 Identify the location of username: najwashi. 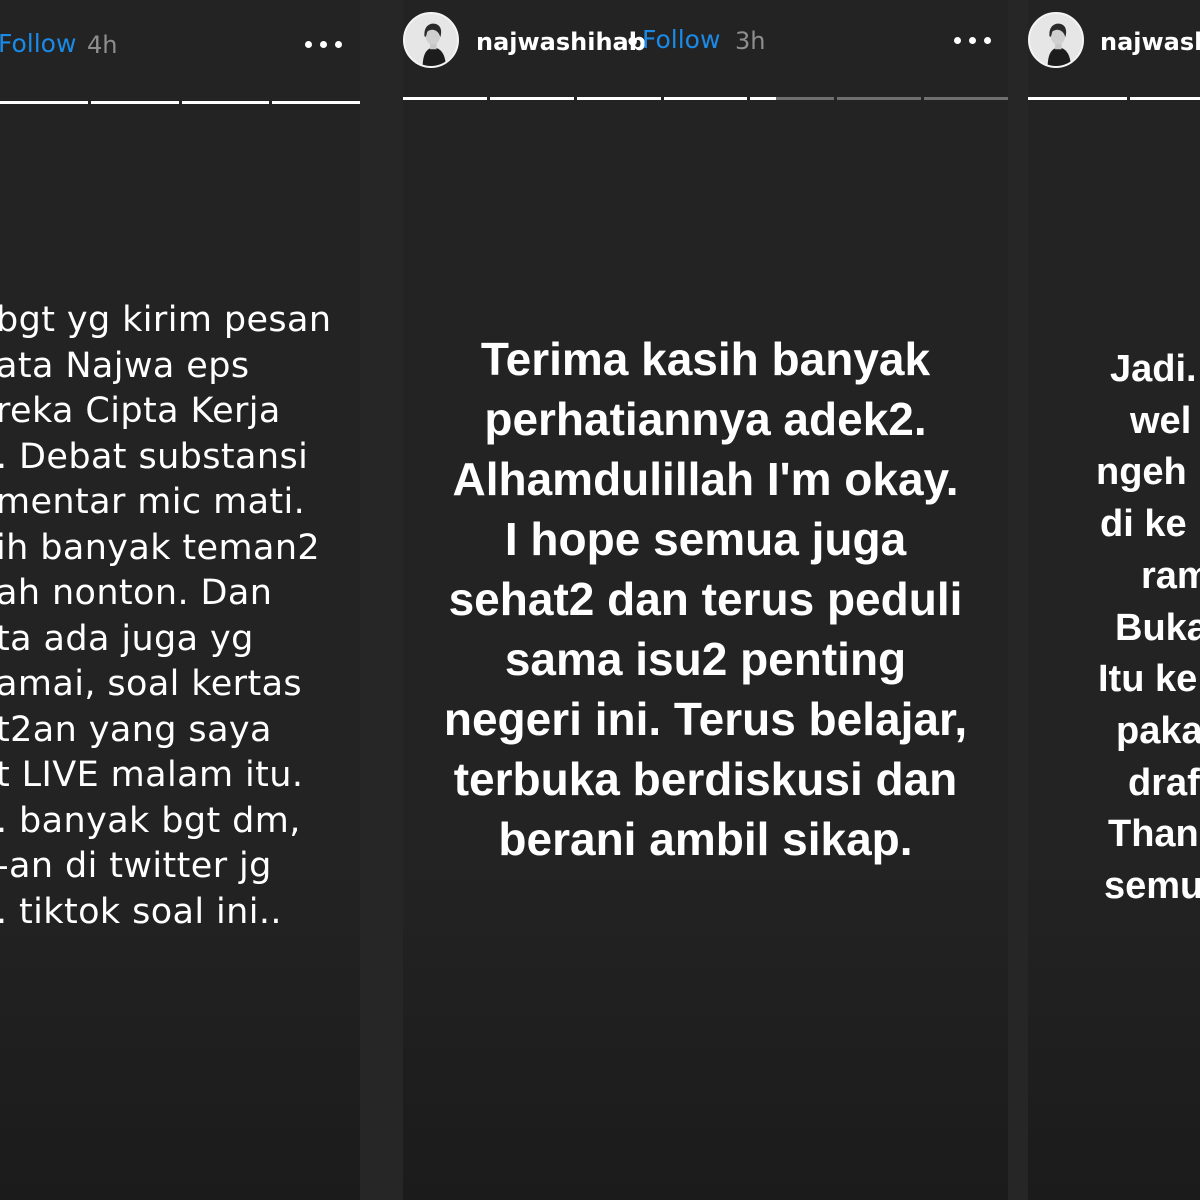
(1150, 42).